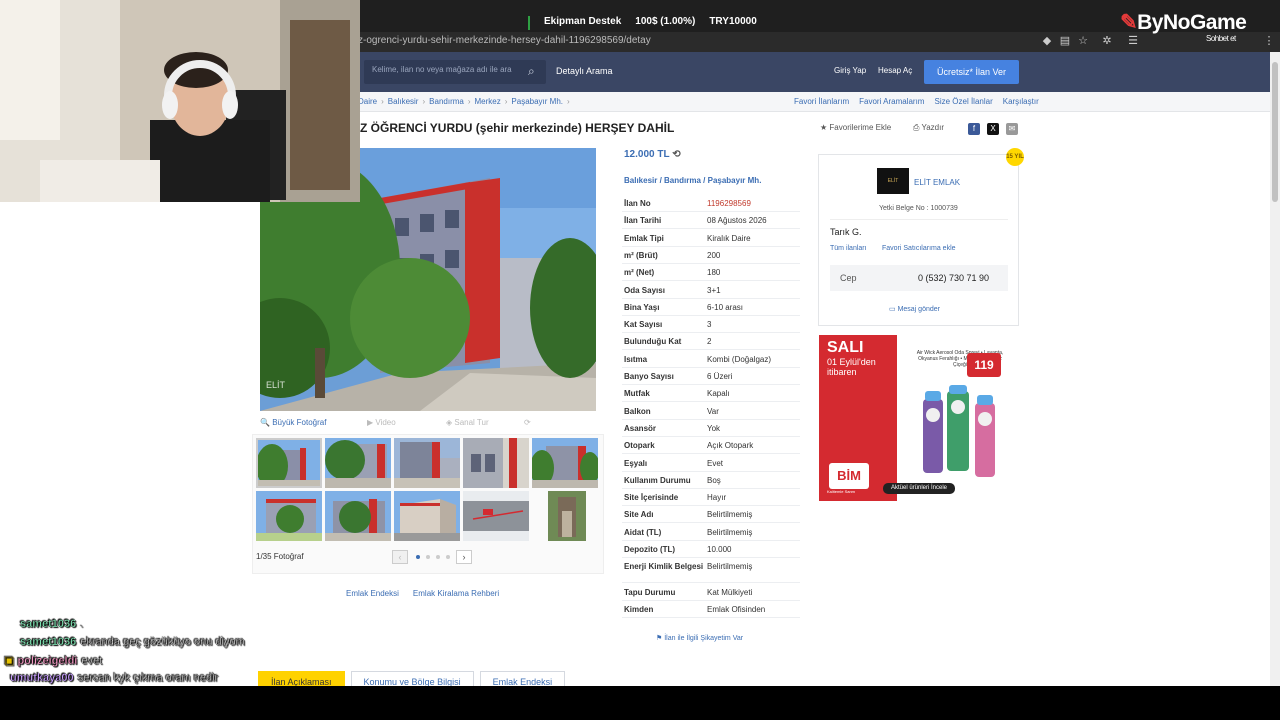 This screenshot has height=720, width=1280. What do you see at coordinates (657, 480) in the screenshot?
I see `detail-key: Kullanım Durumu` at bounding box center [657, 480].